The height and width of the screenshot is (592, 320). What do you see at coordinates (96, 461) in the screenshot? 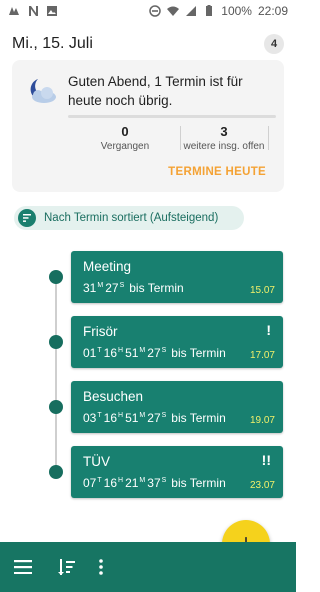
I see `event-title: TÜV` at bounding box center [96, 461].